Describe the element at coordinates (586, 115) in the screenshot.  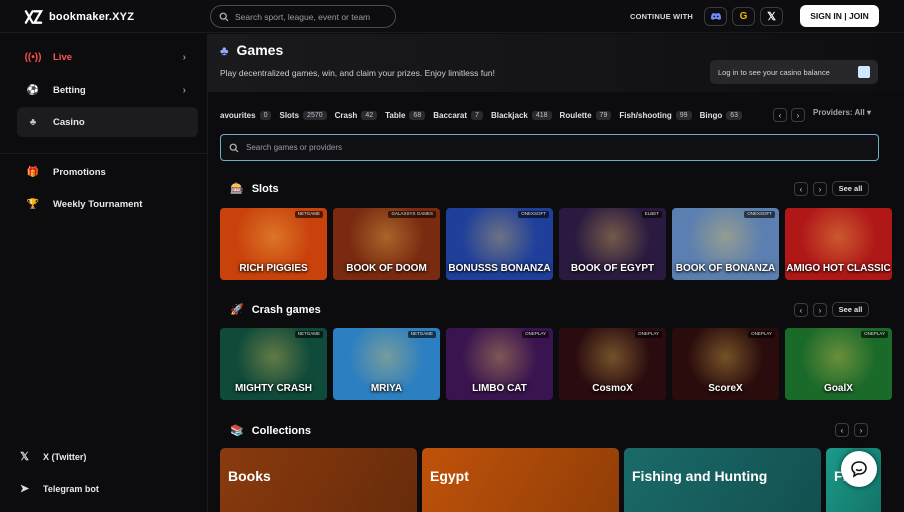
I see `category-tab: Roulette 79` at that location.